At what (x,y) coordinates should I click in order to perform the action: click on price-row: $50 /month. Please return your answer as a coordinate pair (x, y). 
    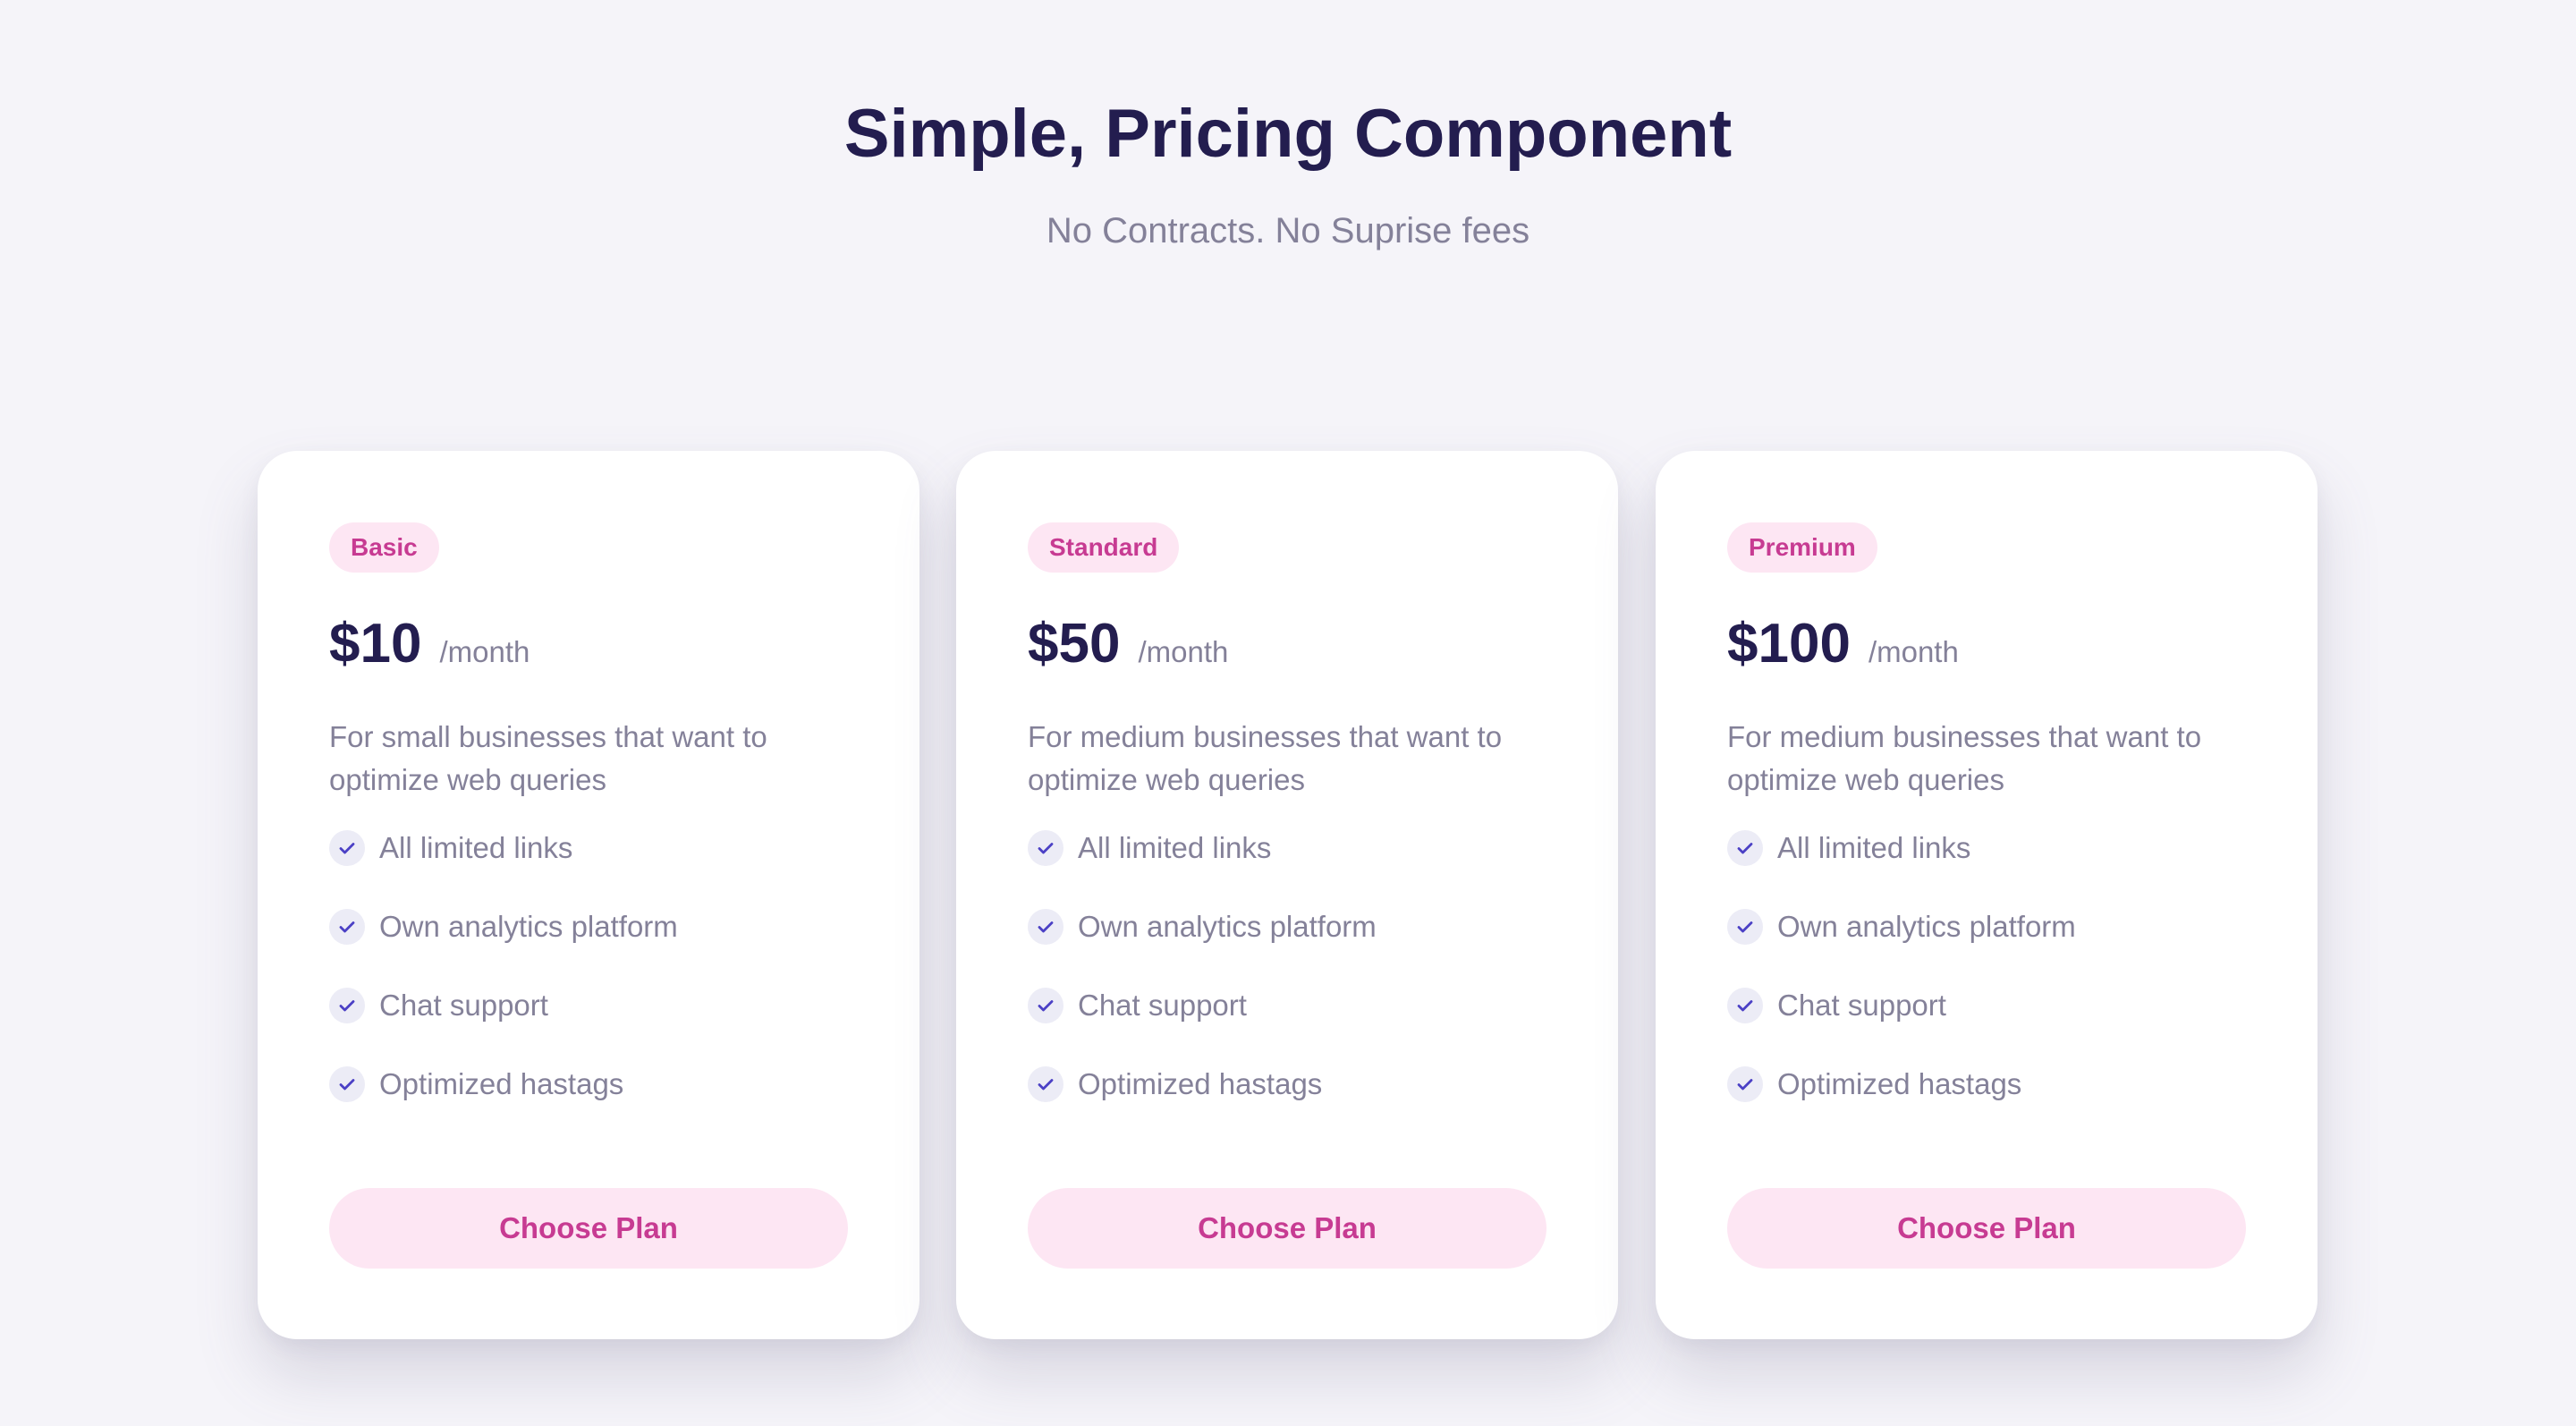
    Looking at the image, I should click on (1128, 644).